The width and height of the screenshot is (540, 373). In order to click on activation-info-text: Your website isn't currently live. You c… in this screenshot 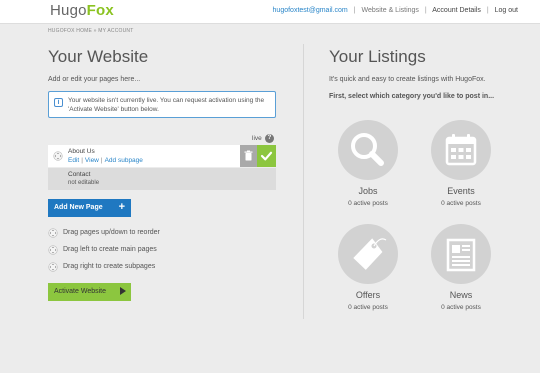, I will do `click(166, 105)`.